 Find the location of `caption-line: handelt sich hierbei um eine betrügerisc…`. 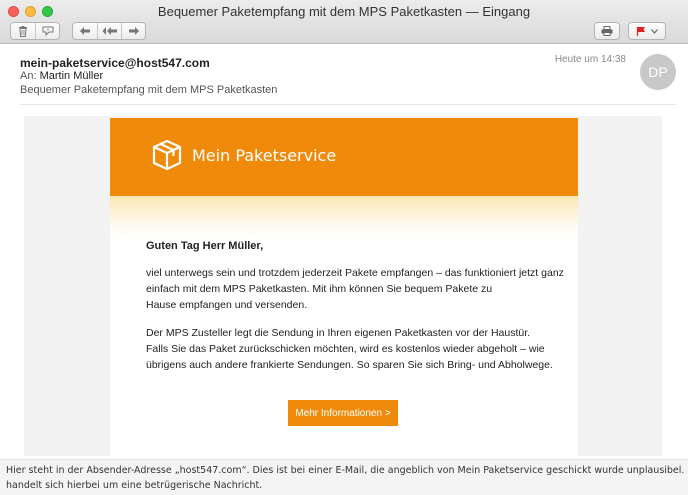

caption-line: handelt sich hierbei um eine betrügerisc… is located at coordinates (134, 485).